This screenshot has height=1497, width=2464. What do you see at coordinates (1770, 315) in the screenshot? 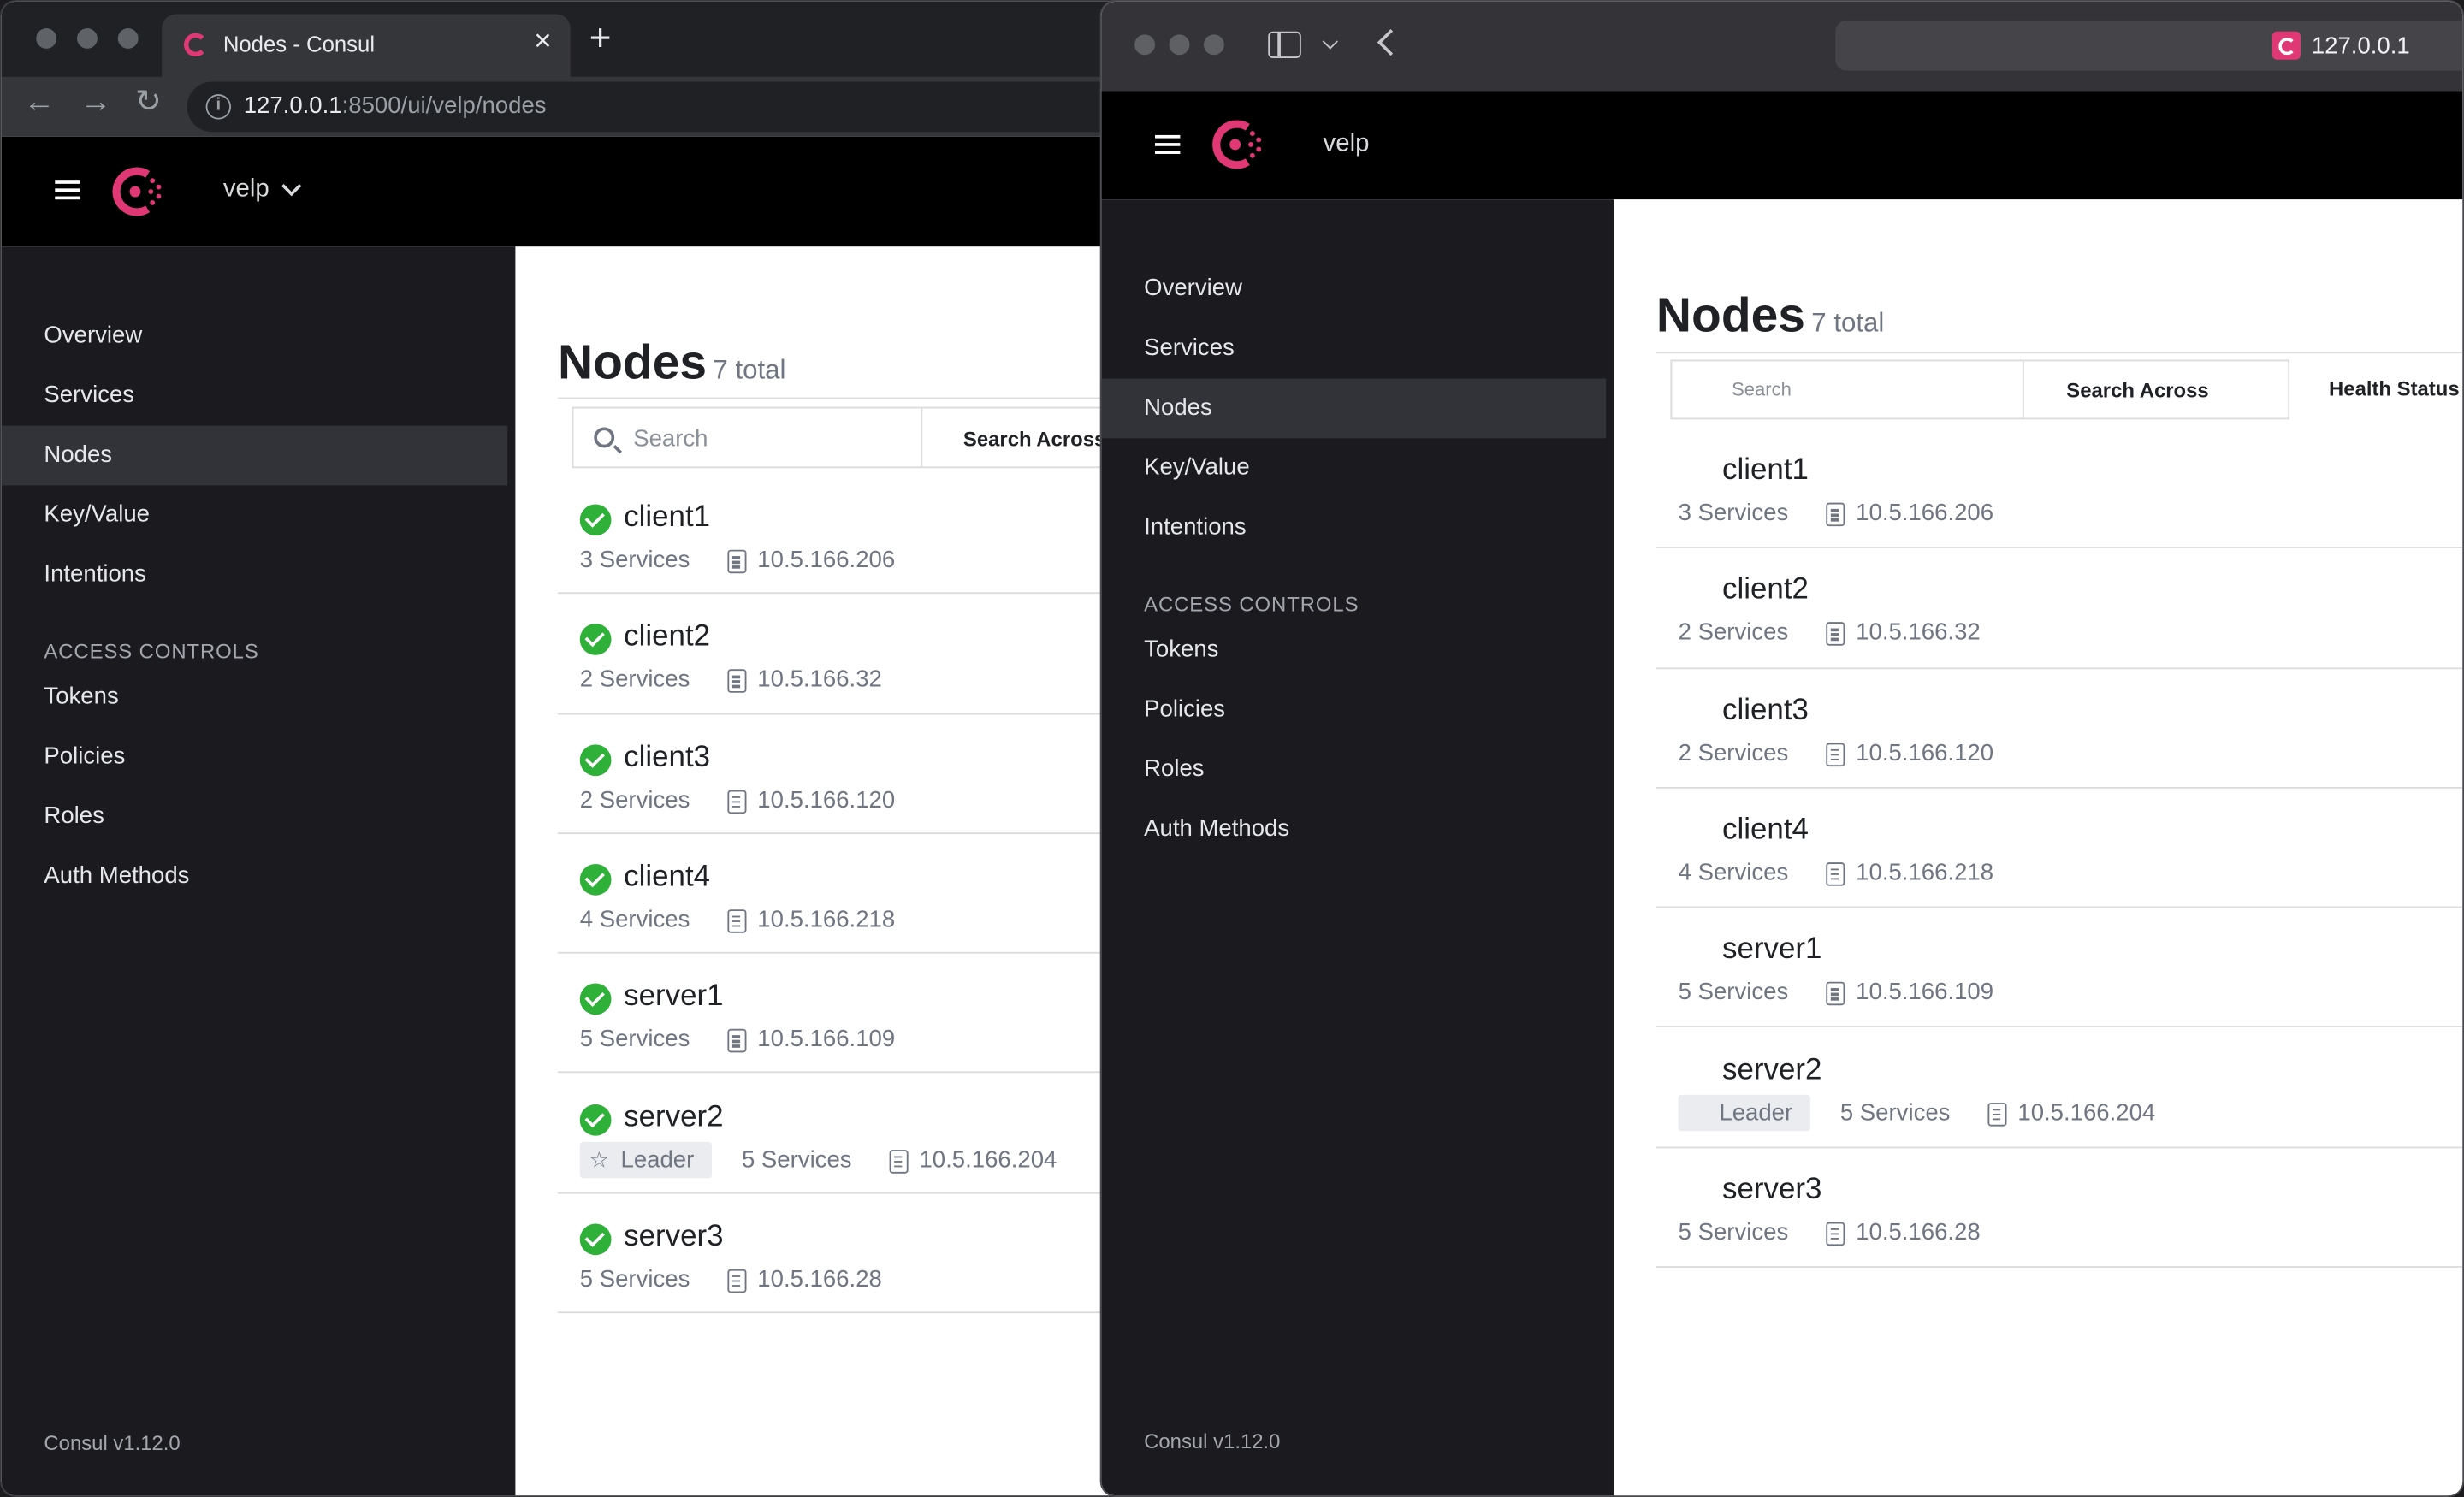
I see `page-title: Nodes 7 total` at bounding box center [1770, 315].